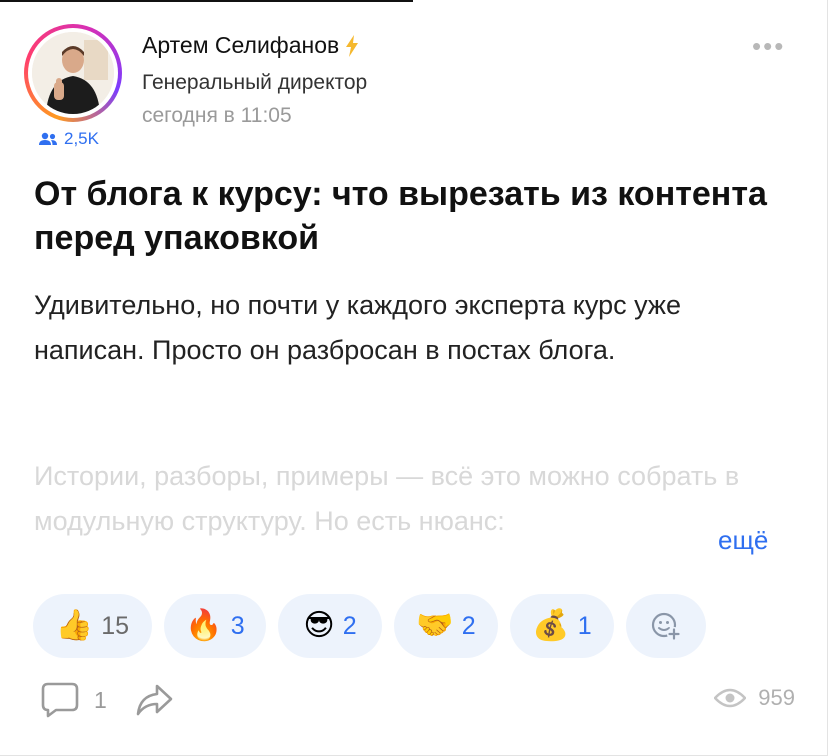  What do you see at coordinates (100, 699) in the screenshot?
I see `comments-count: 1` at bounding box center [100, 699].